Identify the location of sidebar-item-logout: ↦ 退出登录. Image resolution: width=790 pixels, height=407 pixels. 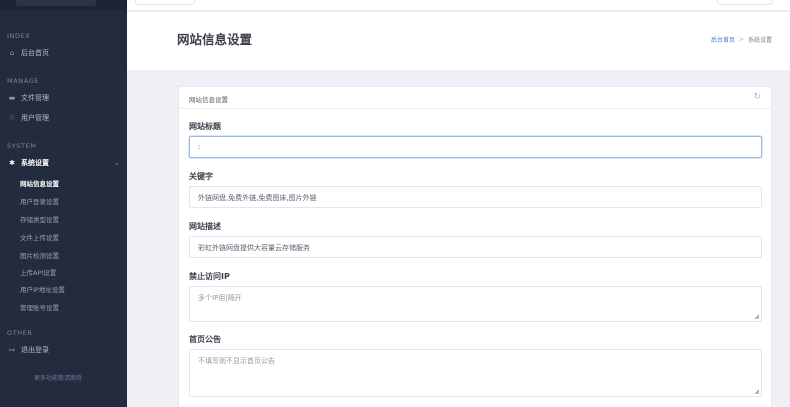
(28, 350).